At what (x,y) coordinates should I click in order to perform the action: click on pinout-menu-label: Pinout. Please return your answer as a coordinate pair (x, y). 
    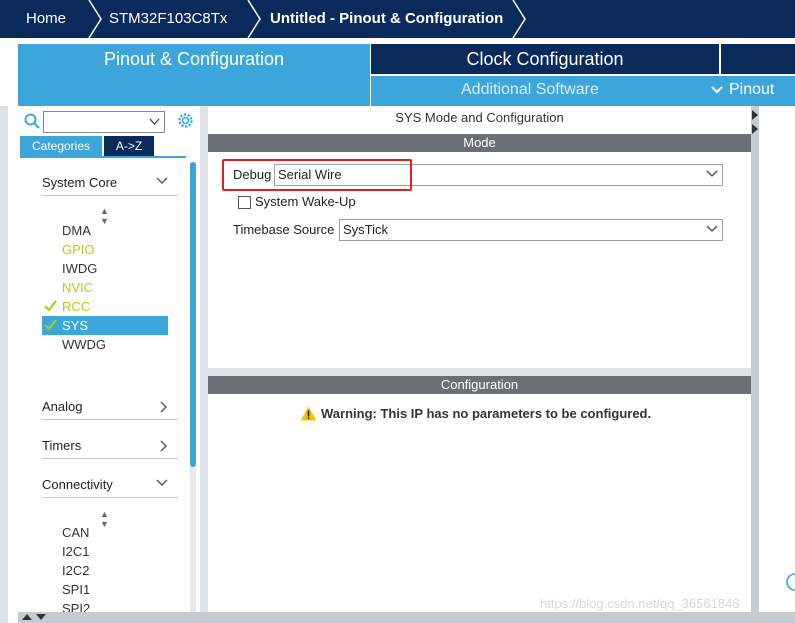
    Looking at the image, I should click on (752, 89).